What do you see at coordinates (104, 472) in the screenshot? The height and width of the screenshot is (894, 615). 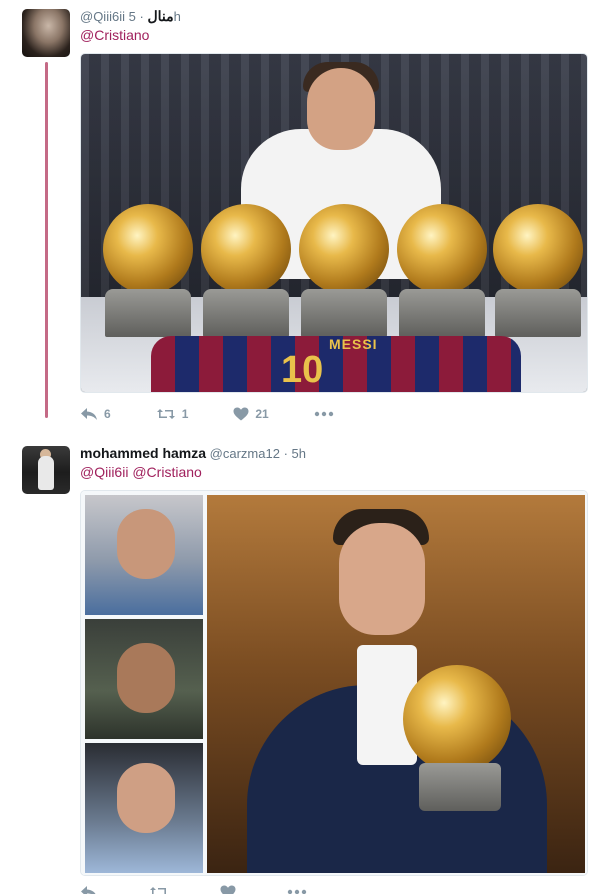 I see `mention-link: @Qiii6ii` at bounding box center [104, 472].